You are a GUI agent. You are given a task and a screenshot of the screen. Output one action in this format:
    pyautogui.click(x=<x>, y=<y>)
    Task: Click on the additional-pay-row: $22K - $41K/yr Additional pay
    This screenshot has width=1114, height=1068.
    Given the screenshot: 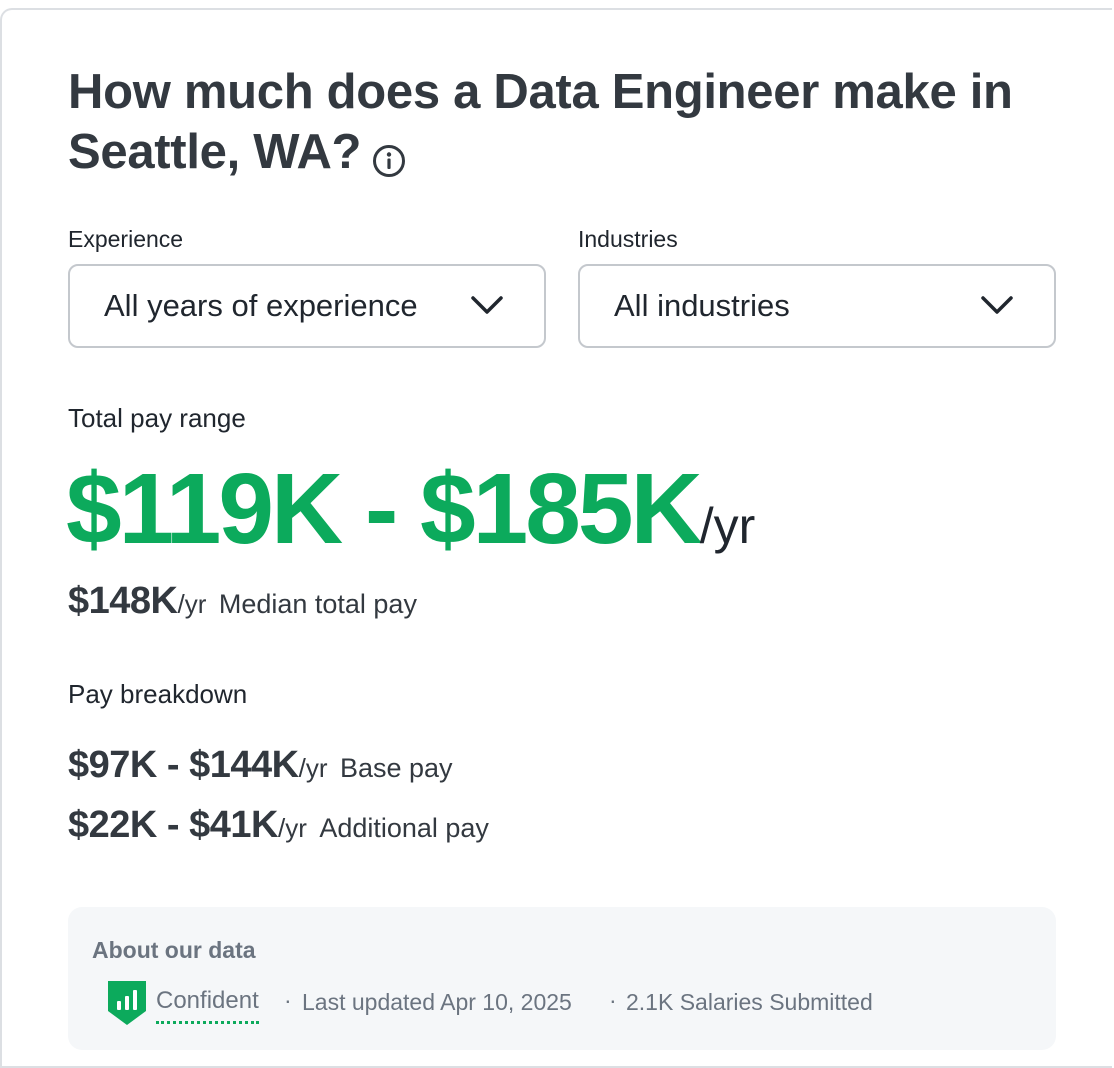 What is the action you would take?
    pyautogui.click(x=278, y=825)
    